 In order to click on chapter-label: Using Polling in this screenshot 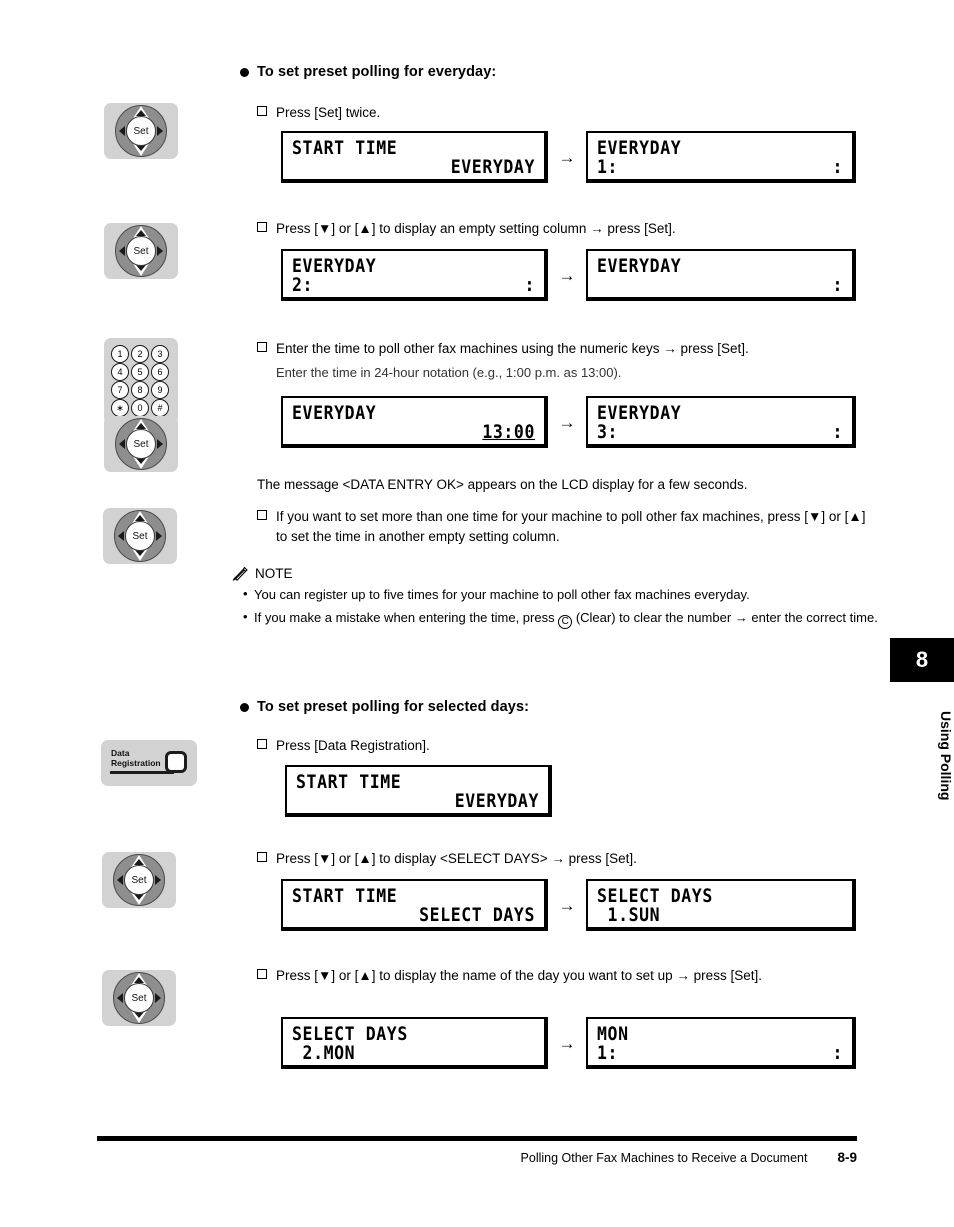, I will do `click(946, 756)`.